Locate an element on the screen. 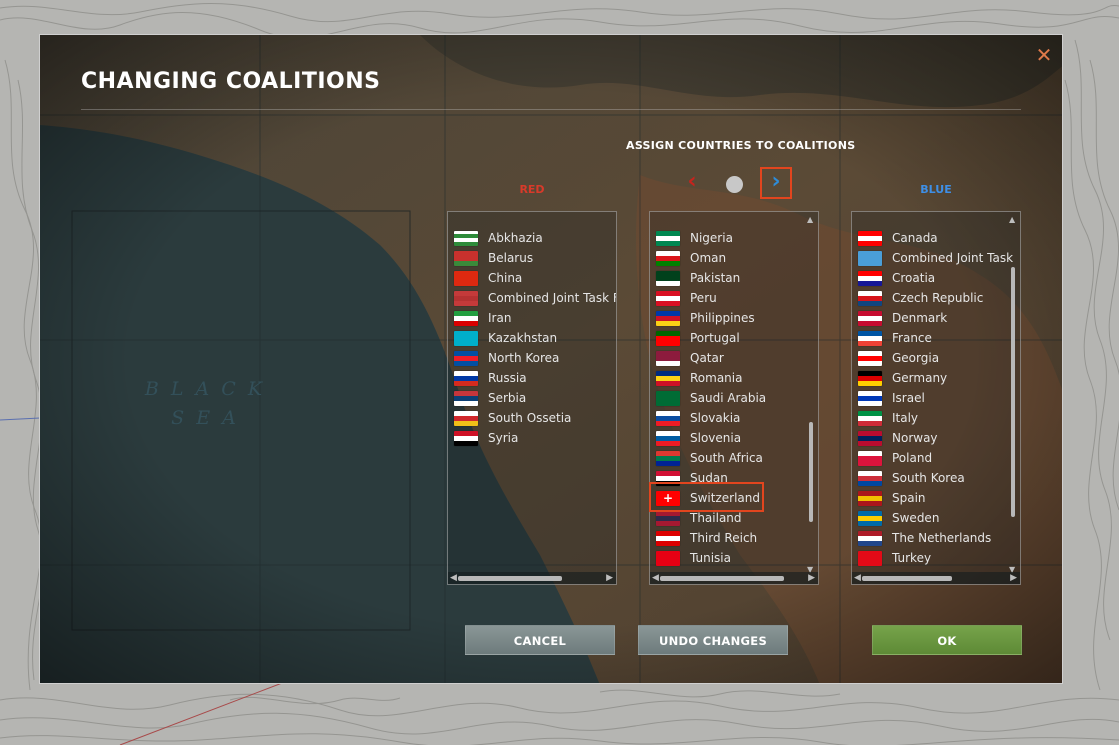 Image resolution: width=1119 pixels, height=745 pixels. list-item: Spain is located at coordinates (936, 498).